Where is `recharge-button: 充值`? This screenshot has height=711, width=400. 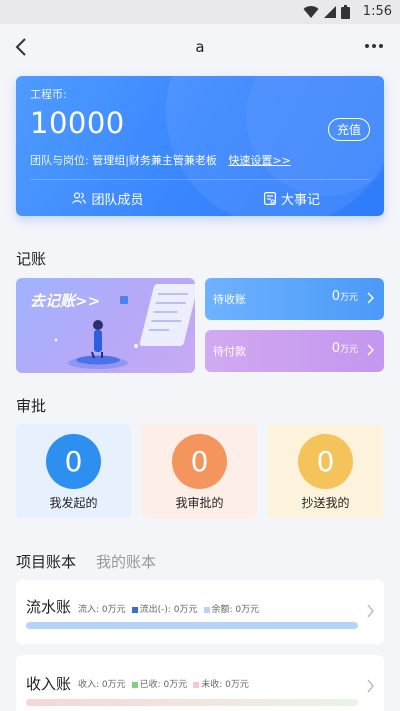 recharge-button: 充值 is located at coordinates (348, 129).